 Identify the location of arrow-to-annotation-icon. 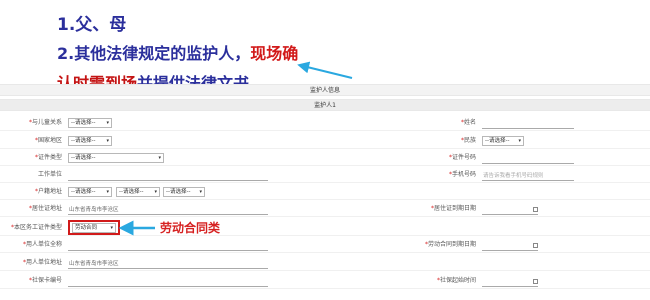
(325, 70).